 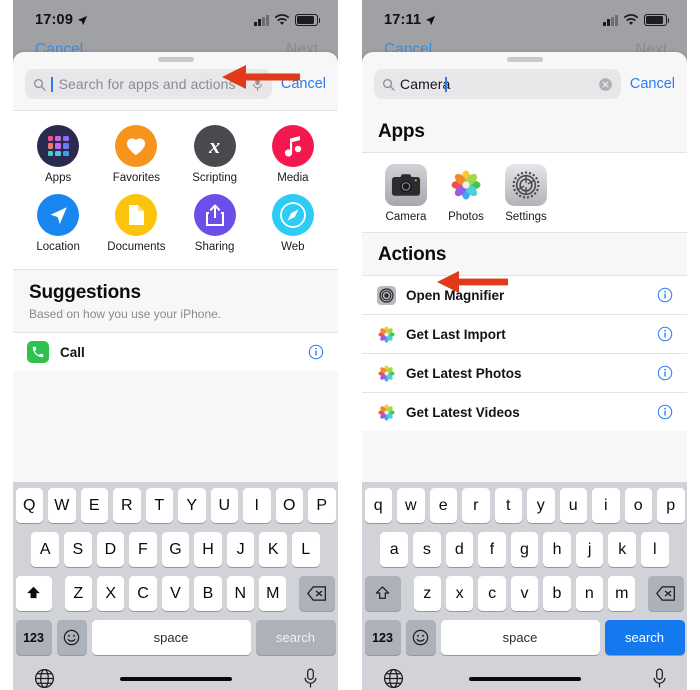 I want to click on app-photos: Photos, so click(x=466, y=193).